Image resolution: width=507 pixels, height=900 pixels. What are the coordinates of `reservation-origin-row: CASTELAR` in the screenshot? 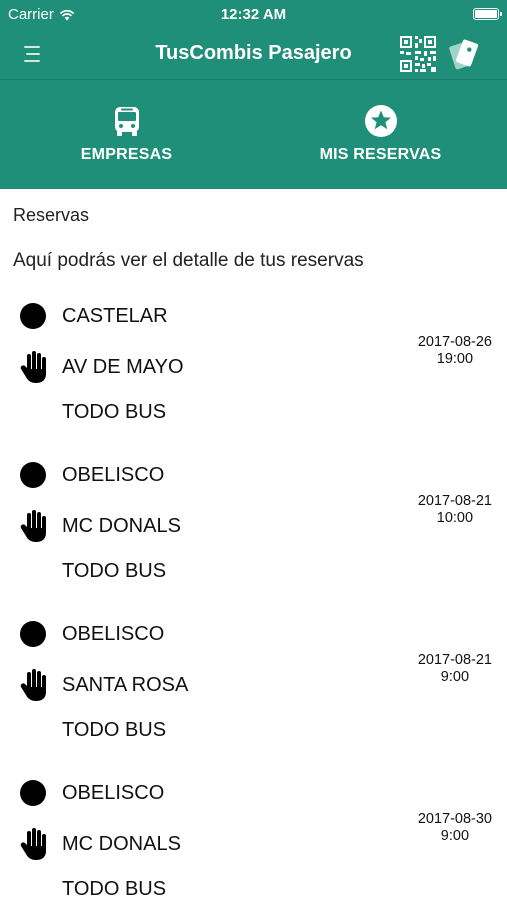 It's located at (200, 316).